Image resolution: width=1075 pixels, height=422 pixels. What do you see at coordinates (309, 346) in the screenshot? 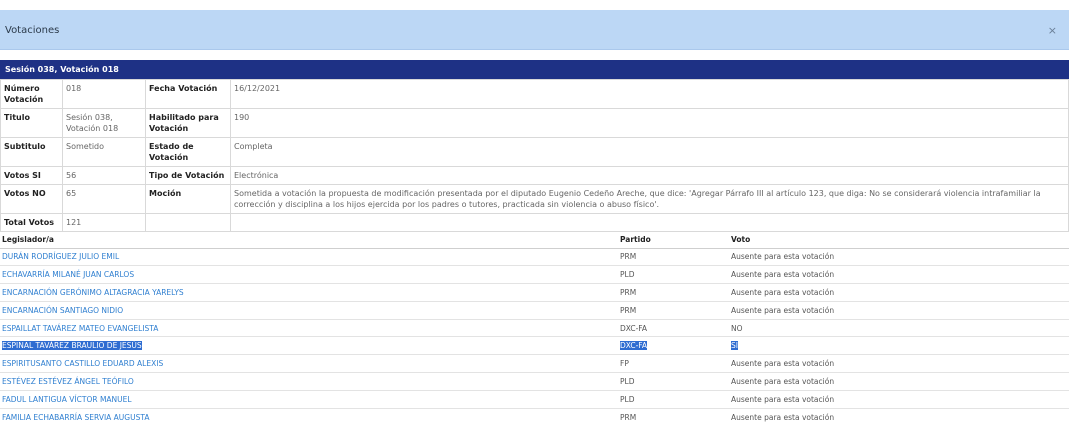
I see `legislator-link: ESPINAL TAVÁREZ BRAULIO DE JESÚS` at bounding box center [309, 346].